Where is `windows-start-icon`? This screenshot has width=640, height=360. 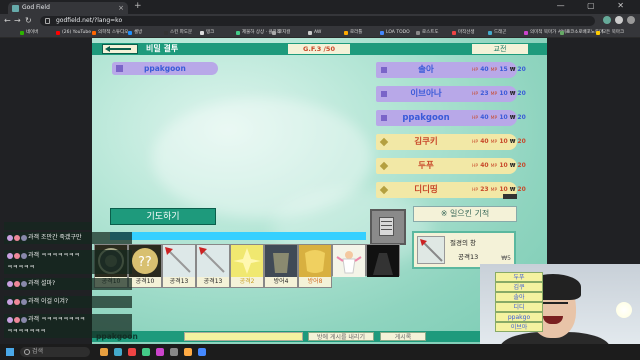
windows-start-icon is located at coordinates (10, 352).